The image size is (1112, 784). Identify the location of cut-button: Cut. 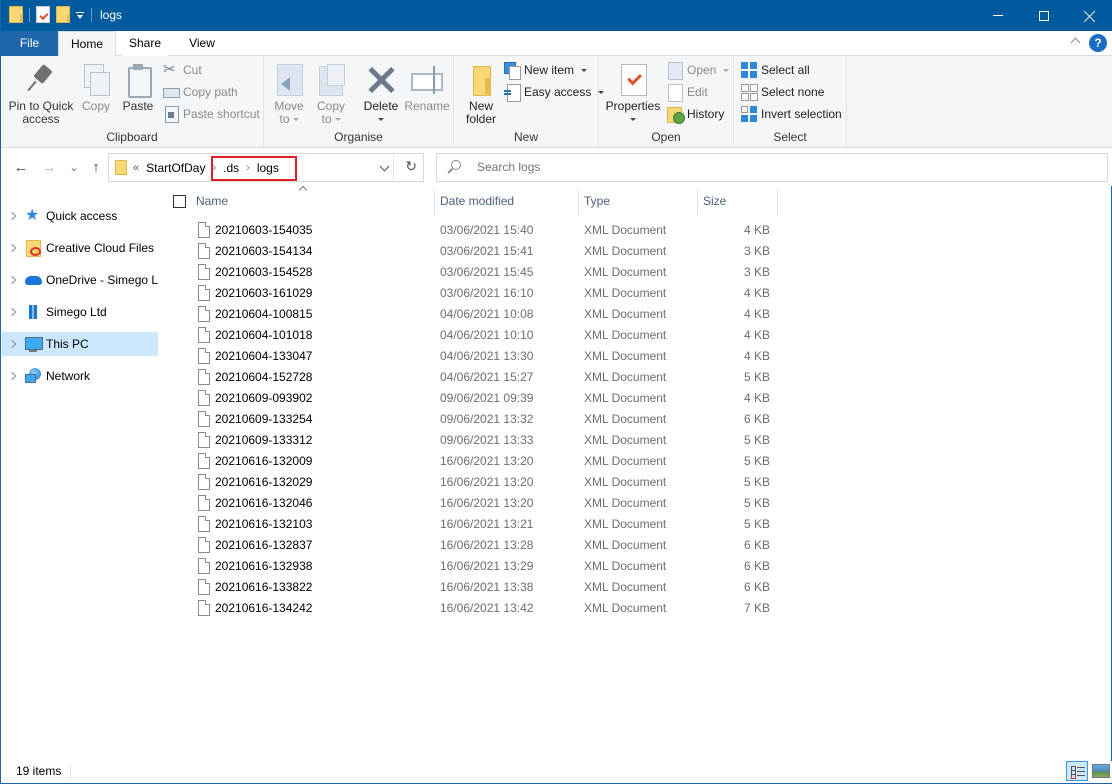
(182, 70).